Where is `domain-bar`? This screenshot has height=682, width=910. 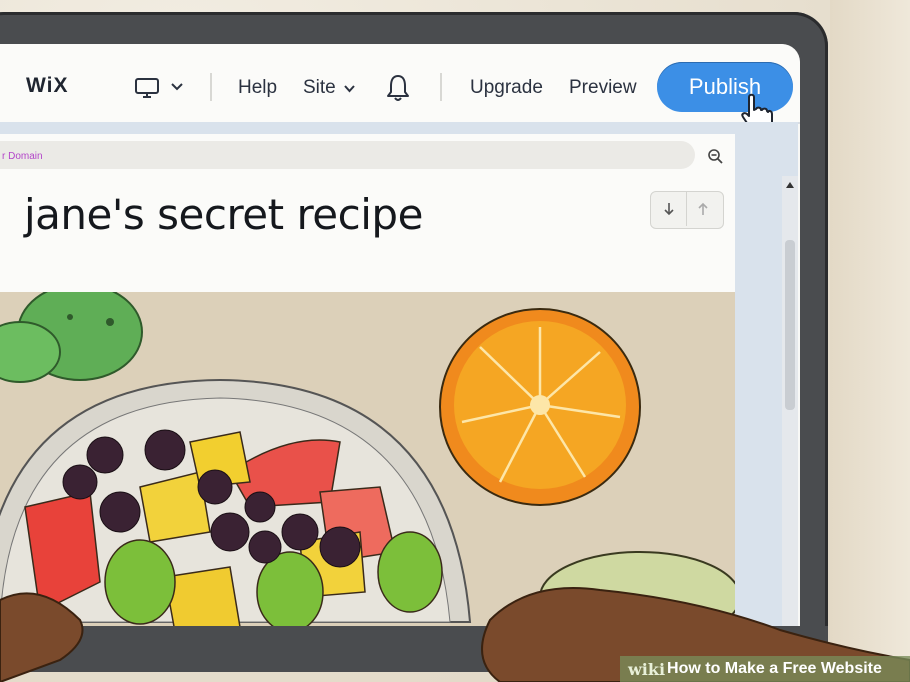 domain-bar is located at coordinates (347, 155).